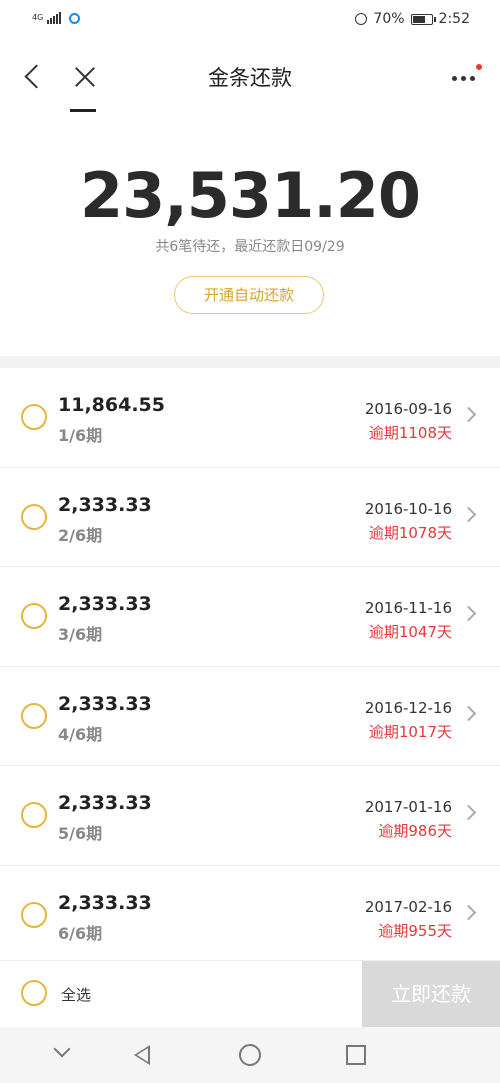  What do you see at coordinates (408, 409) in the screenshot?
I see `due-date: 2016-09-16` at bounding box center [408, 409].